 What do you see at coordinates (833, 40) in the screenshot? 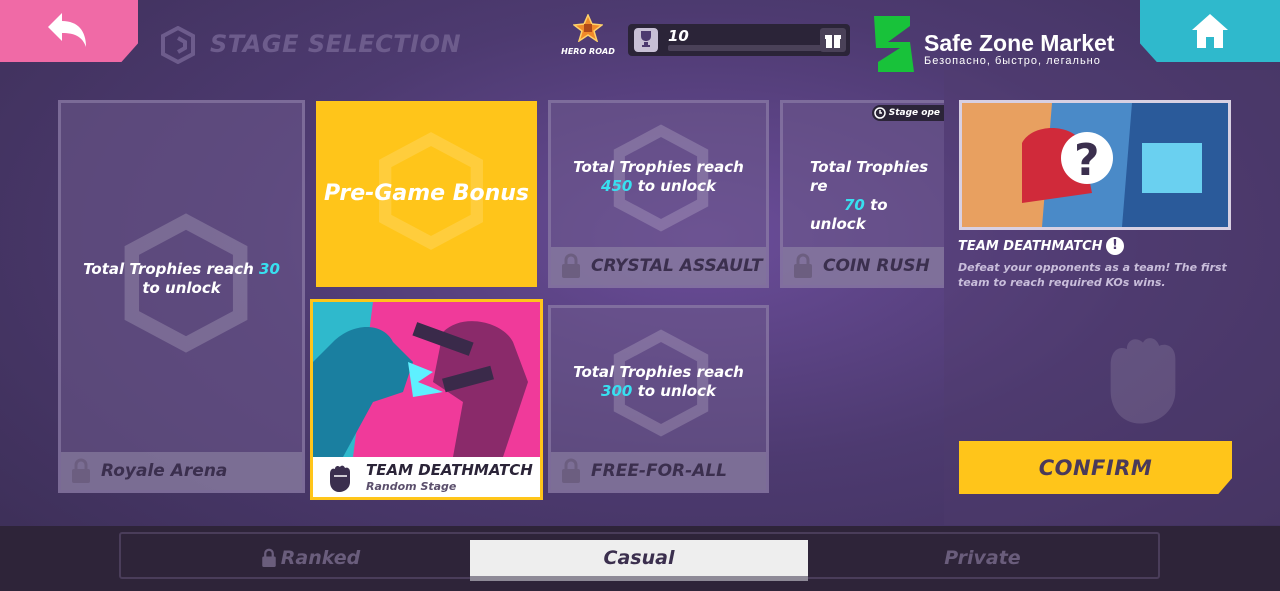
I see `gift-icon` at bounding box center [833, 40].